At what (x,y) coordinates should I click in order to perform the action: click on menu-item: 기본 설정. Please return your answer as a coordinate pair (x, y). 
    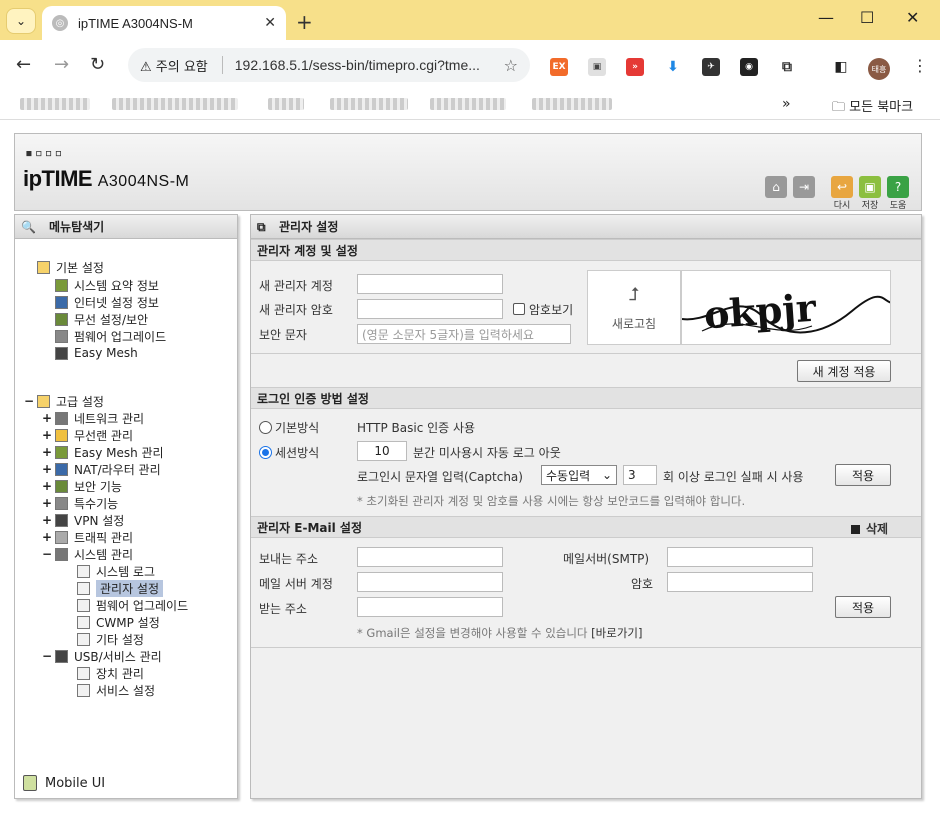
    Looking at the image, I should click on (70, 267).